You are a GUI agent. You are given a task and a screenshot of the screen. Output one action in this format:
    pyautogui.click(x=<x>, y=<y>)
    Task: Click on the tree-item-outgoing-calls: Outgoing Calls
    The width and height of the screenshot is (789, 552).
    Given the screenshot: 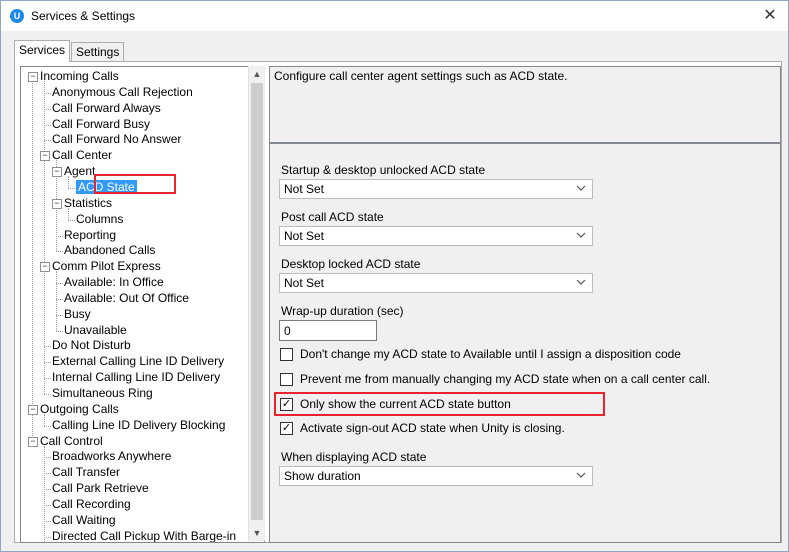 What is the action you would take?
    pyautogui.click(x=79, y=409)
    